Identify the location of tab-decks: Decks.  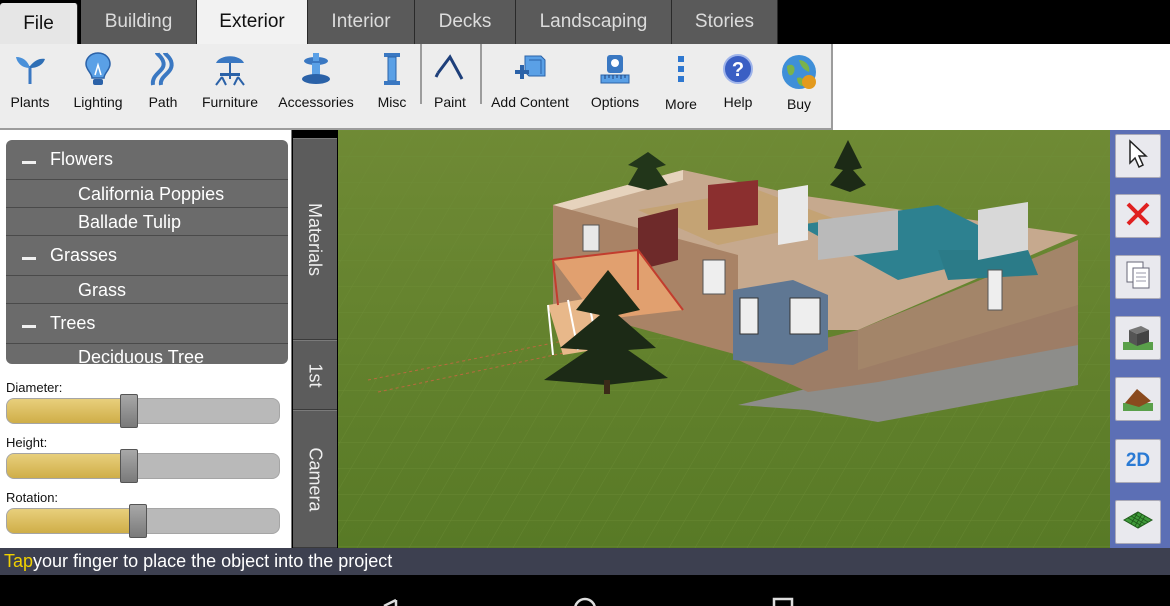
(465, 22).